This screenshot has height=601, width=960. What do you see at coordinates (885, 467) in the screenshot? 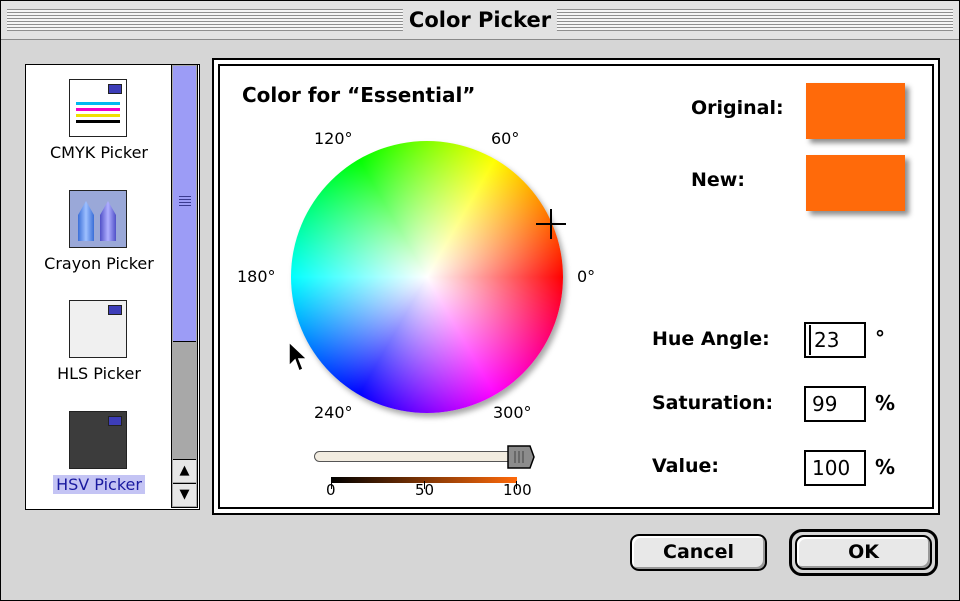
I see `value-unit: %` at bounding box center [885, 467].